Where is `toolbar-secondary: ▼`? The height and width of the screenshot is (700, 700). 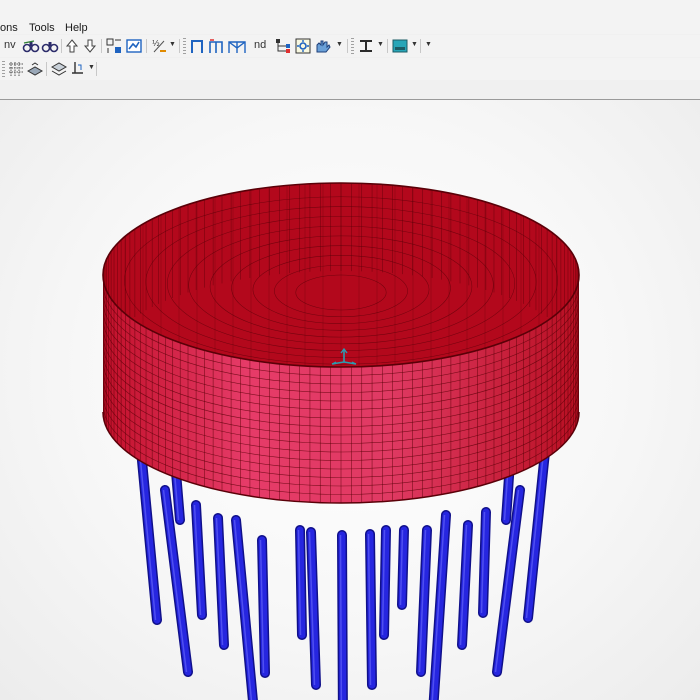
toolbar-secondary: ▼ is located at coordinates (350, 69).